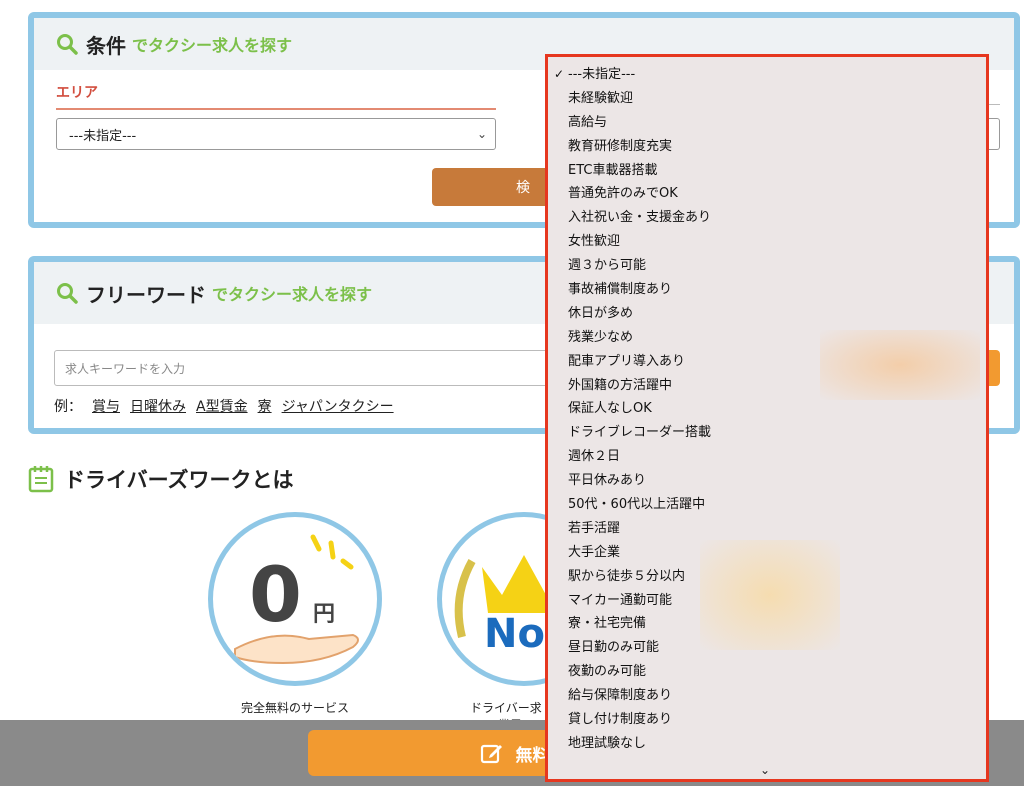  What do you see at coordinates (627, 576) in the screenshot?
I see `dropdown-option-label: 駅から徒歩５分以内` at bounding box center [627, 576].